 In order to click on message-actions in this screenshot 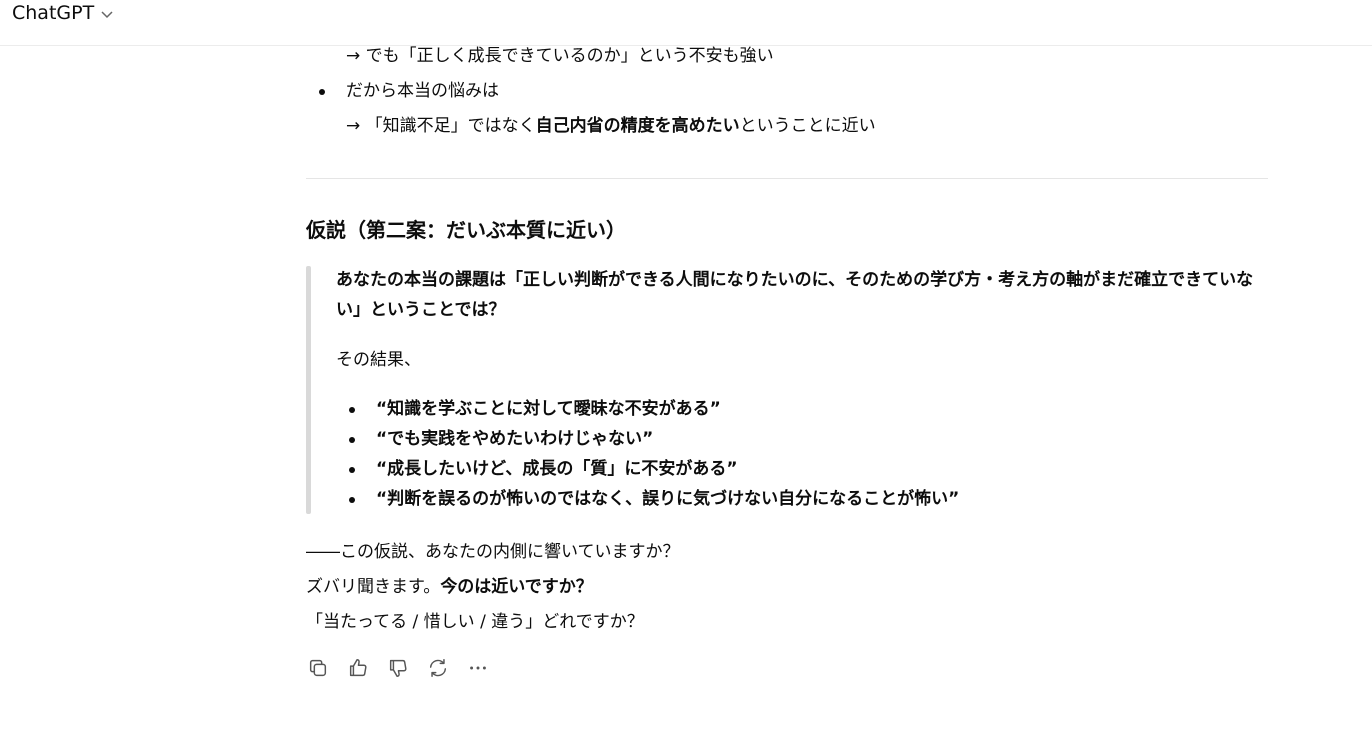, I will do `click(398, 668)`.